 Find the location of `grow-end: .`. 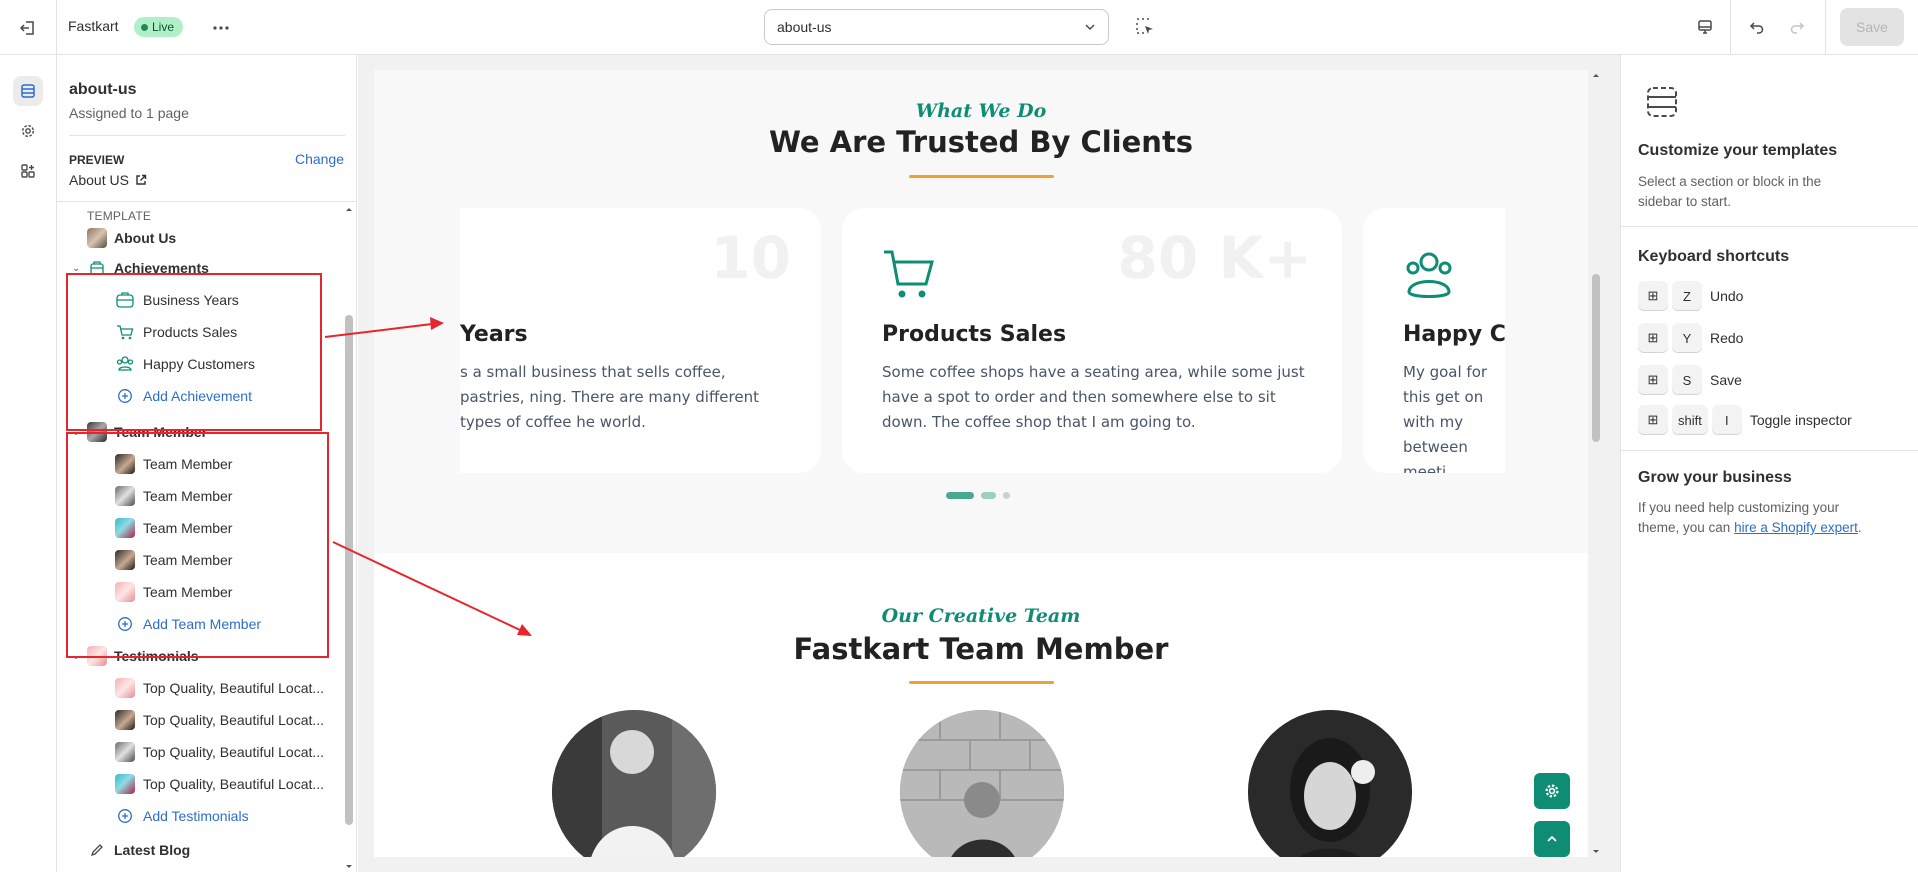

grow-end: . is located at coordinates (1859, 527).